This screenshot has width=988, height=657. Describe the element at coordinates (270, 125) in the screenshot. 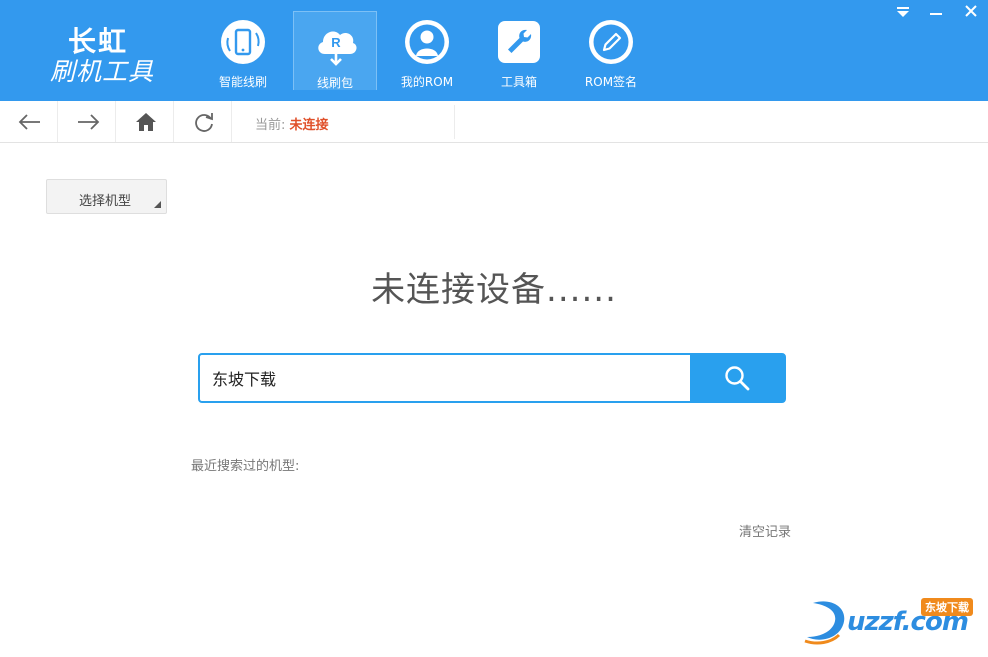

I see `status-prefix: 当前:` at that location.